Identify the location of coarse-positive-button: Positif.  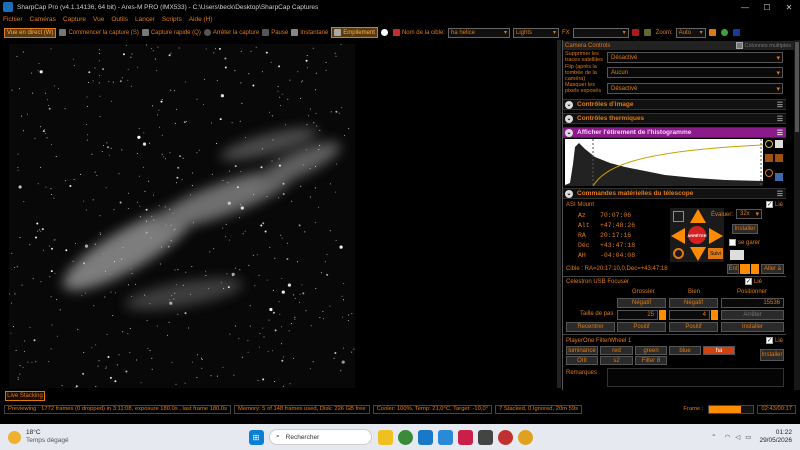
(641, 327).